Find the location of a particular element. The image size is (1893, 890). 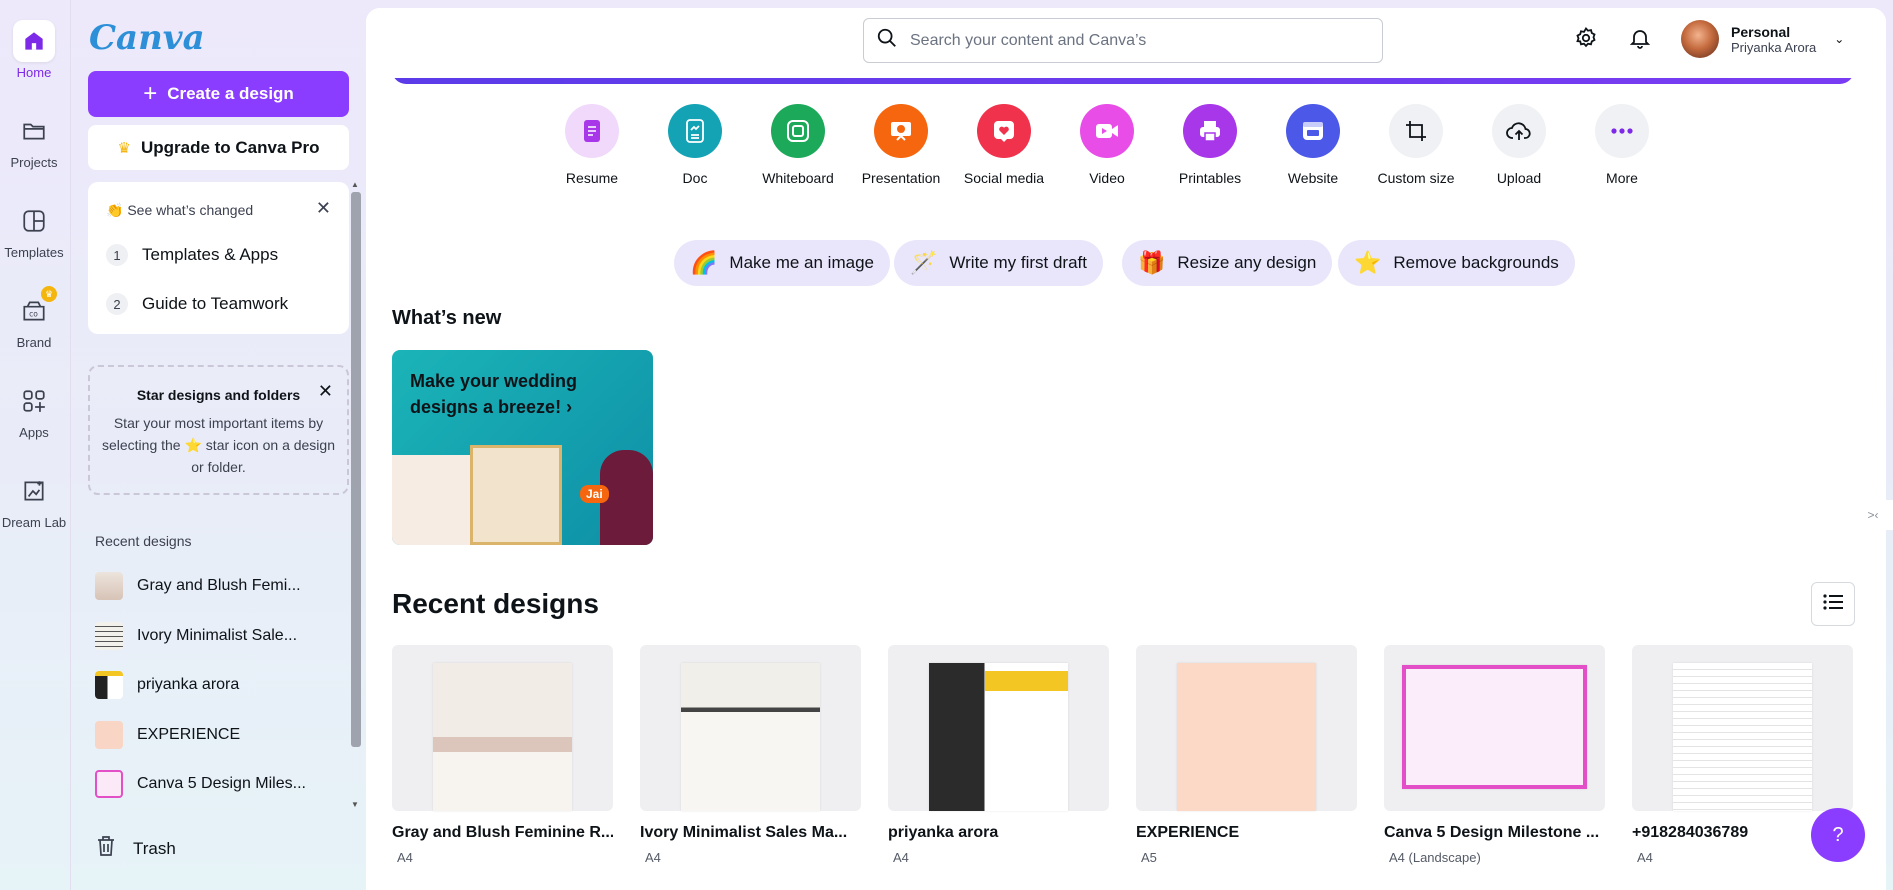

rail-label: Brand is located at coordinates (34, 342).